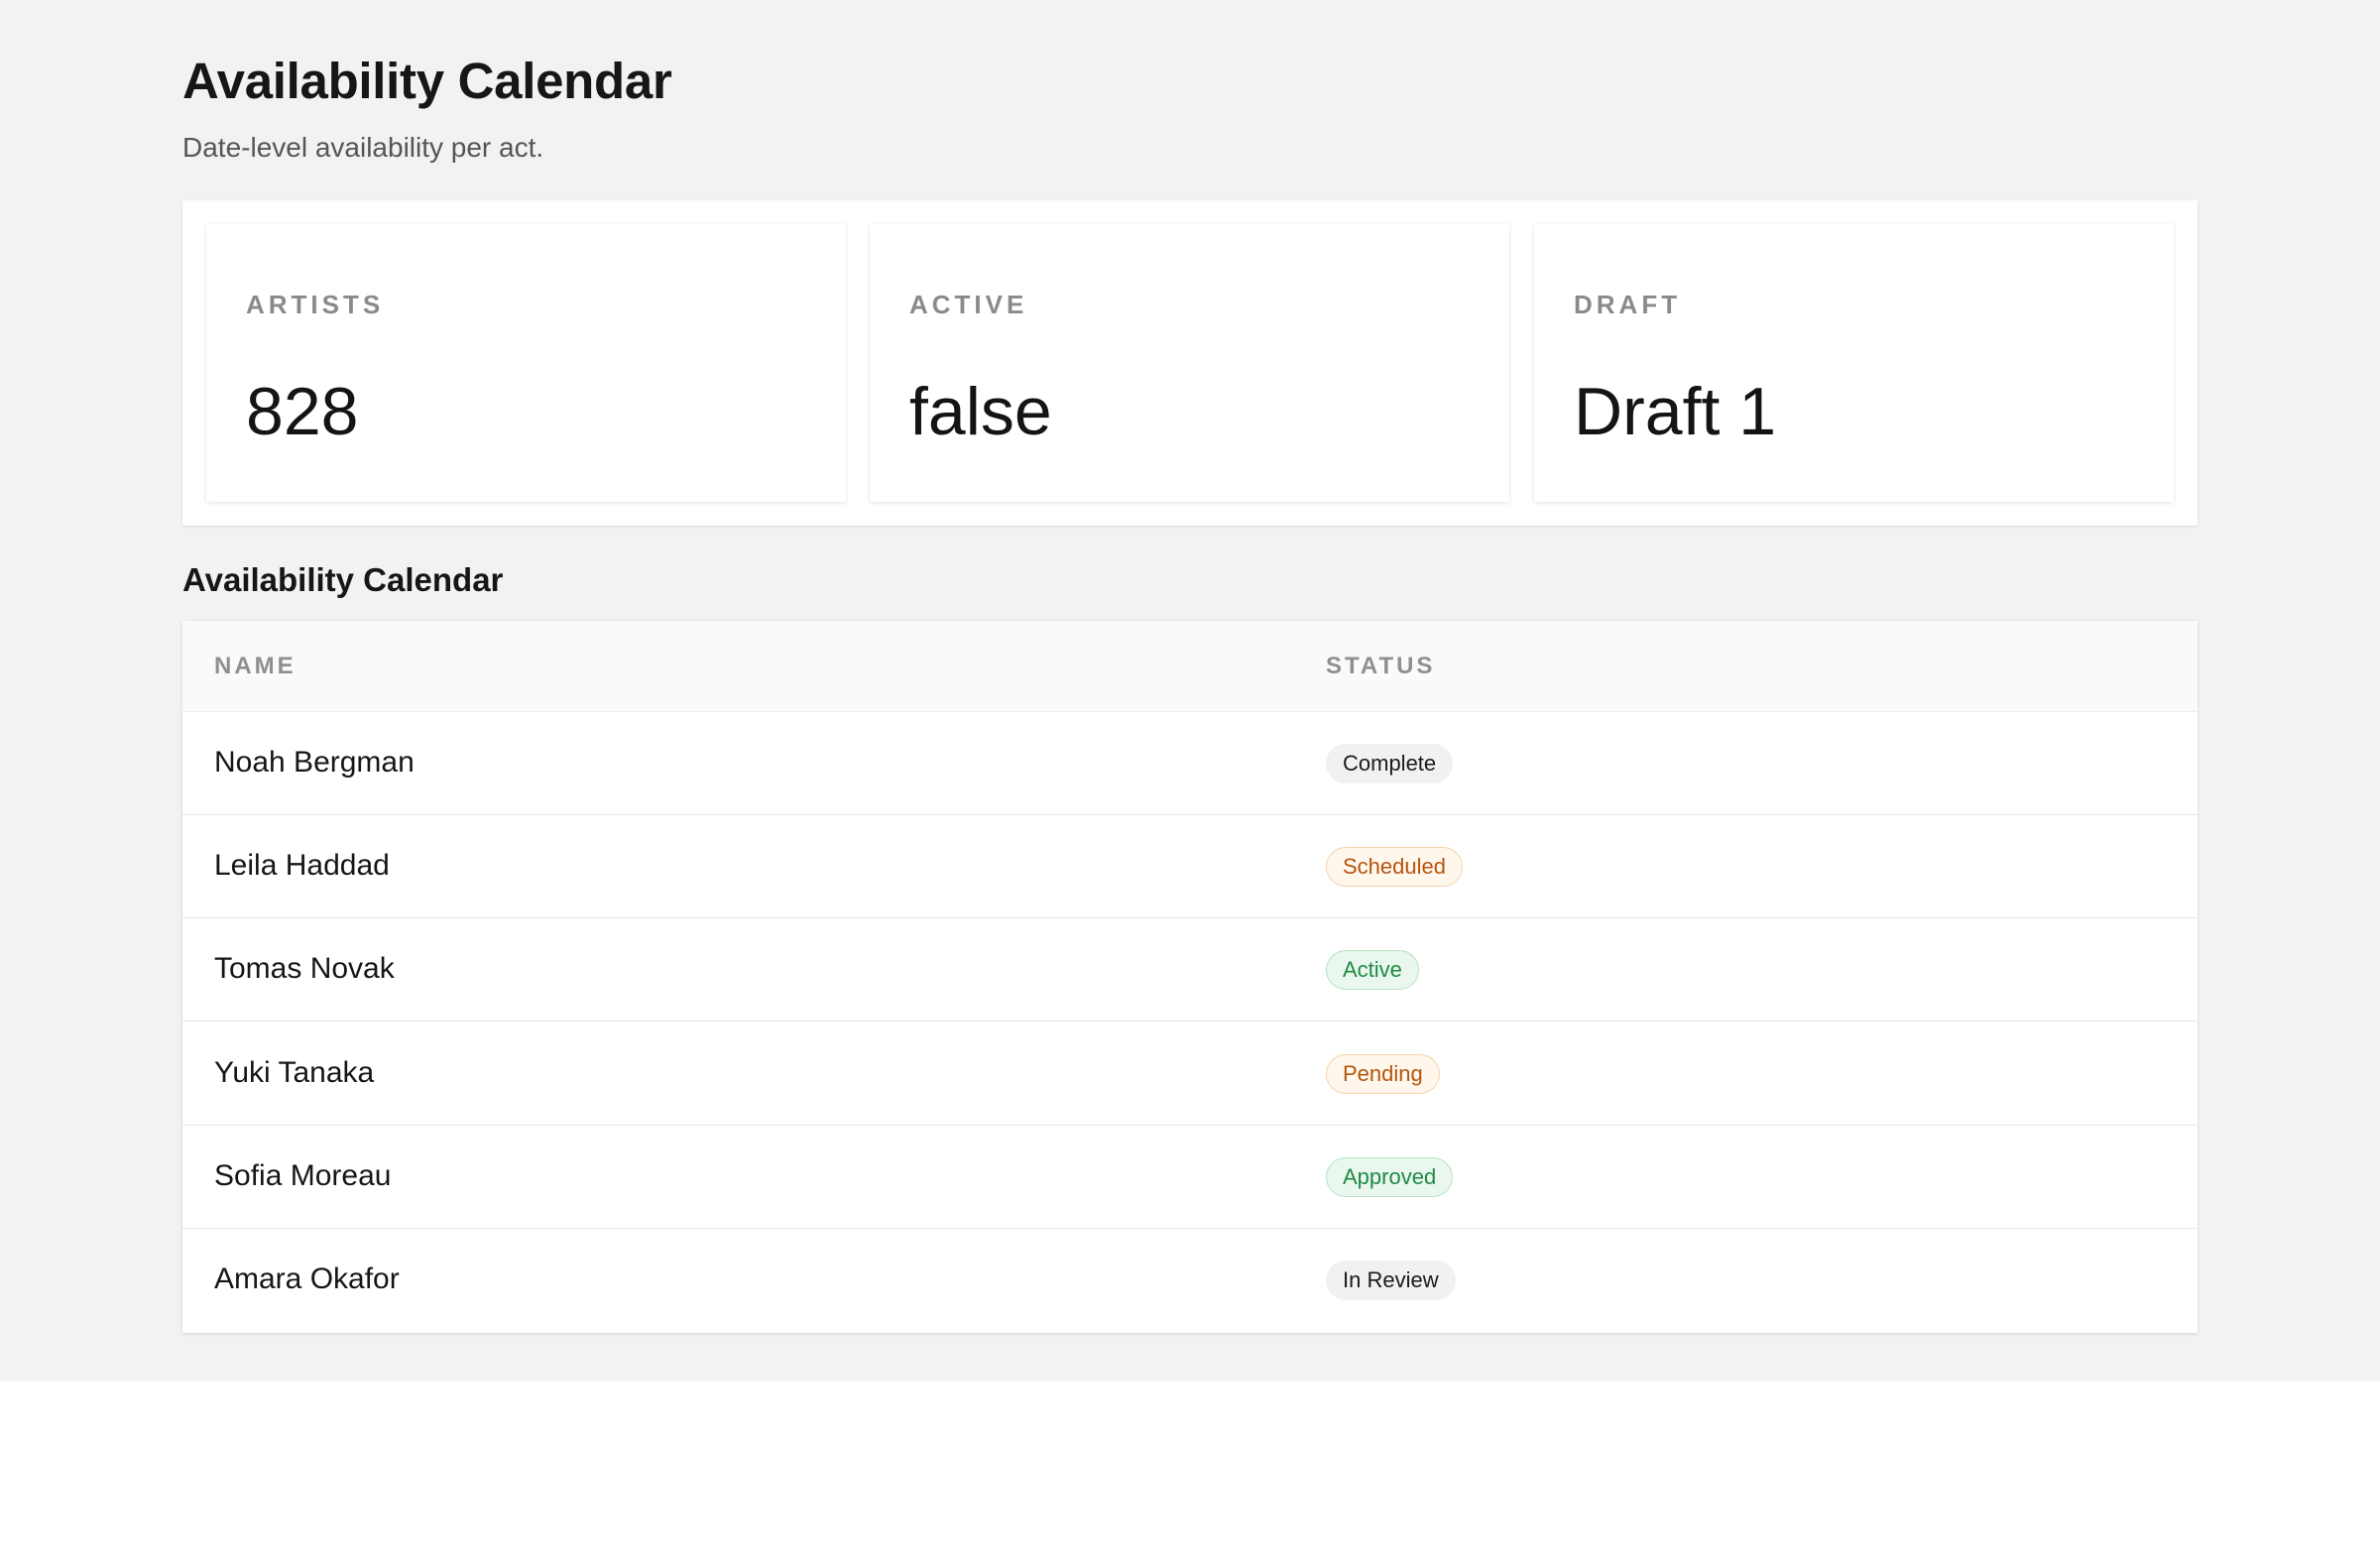 This screenshot has height=1563, width=2380. Describe the element at coordinates (302, 865) in the screenshot. I see `row-name: Leila Haddad` at that location.